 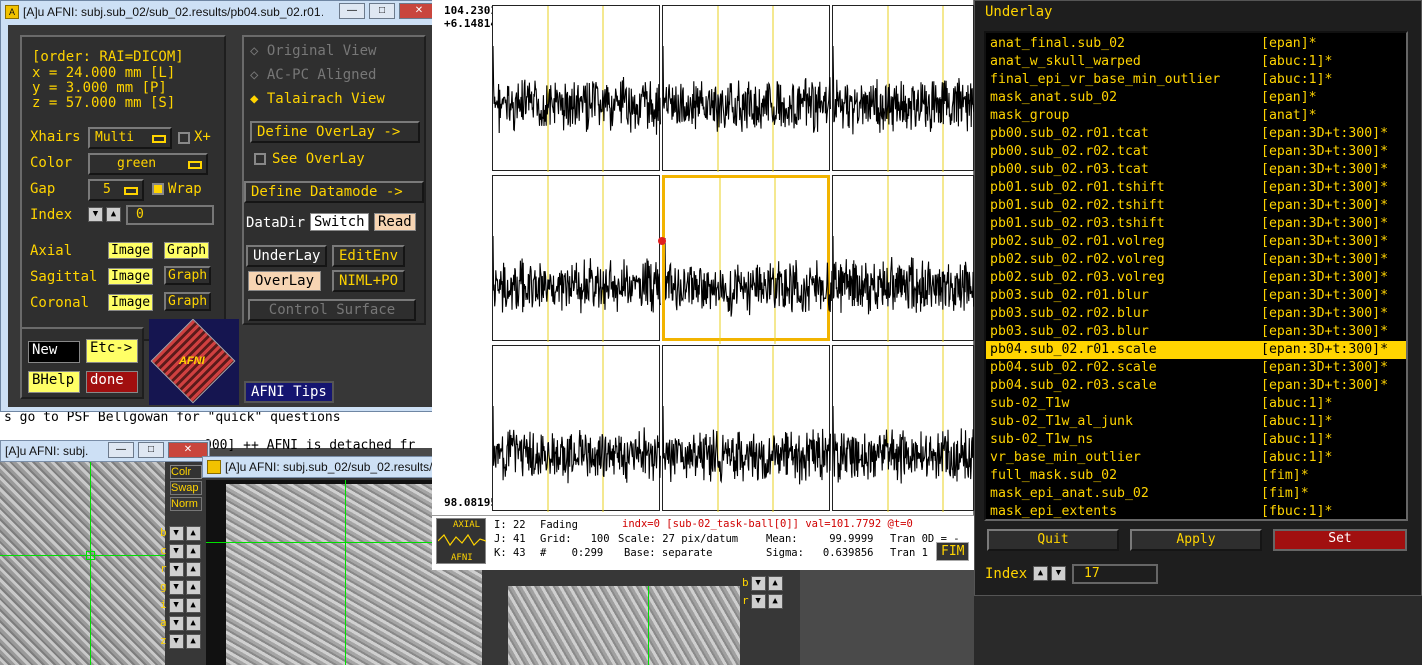 What do you see at coordinates (1196, 44) in the screenshot?
I see `dataset-item: anat_final.sub_02 [epan]*` at bounding box center [1196, 44].